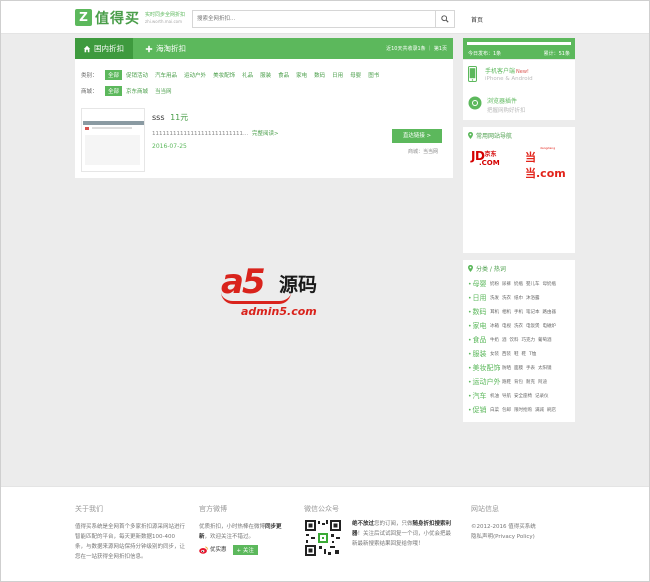 The height and width of the screenshot is (582, 650). I want to click on jd-logo: JD京东 .COM, so click(485, 160).